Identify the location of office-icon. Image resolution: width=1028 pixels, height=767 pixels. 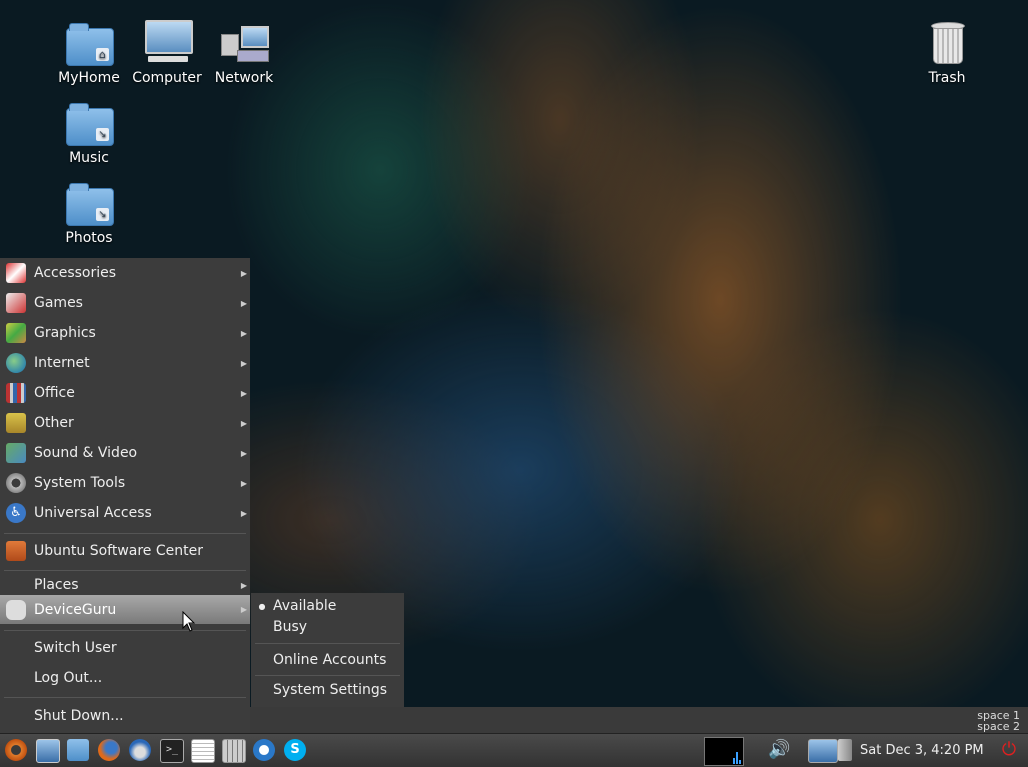
(16, 393).